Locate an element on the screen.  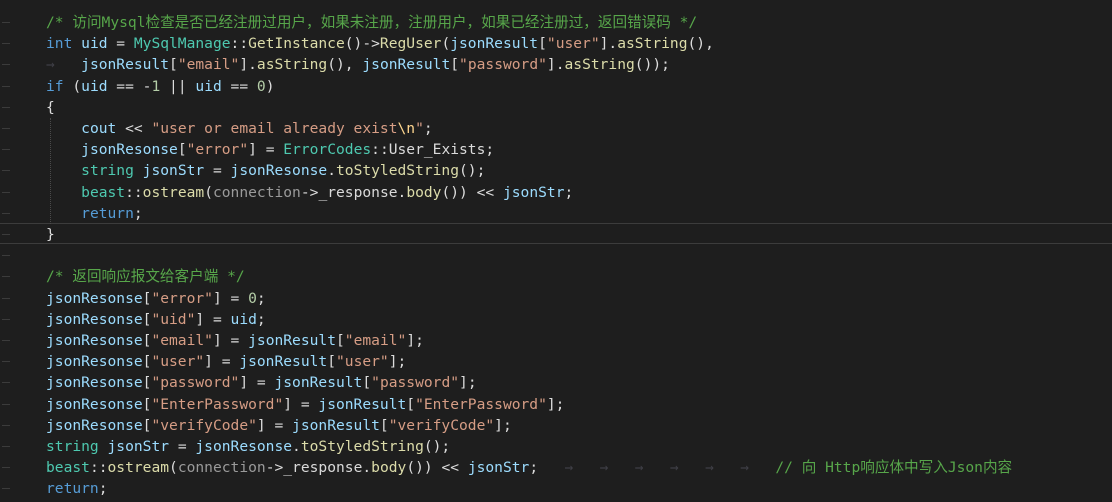
token-punct: || is located at coordinates (178, 86).